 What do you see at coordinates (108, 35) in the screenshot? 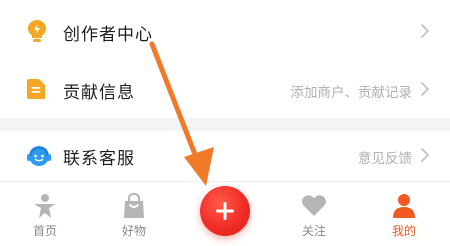
I see `menu-item-label: 创作者中心` at bounding box center [108, 35].